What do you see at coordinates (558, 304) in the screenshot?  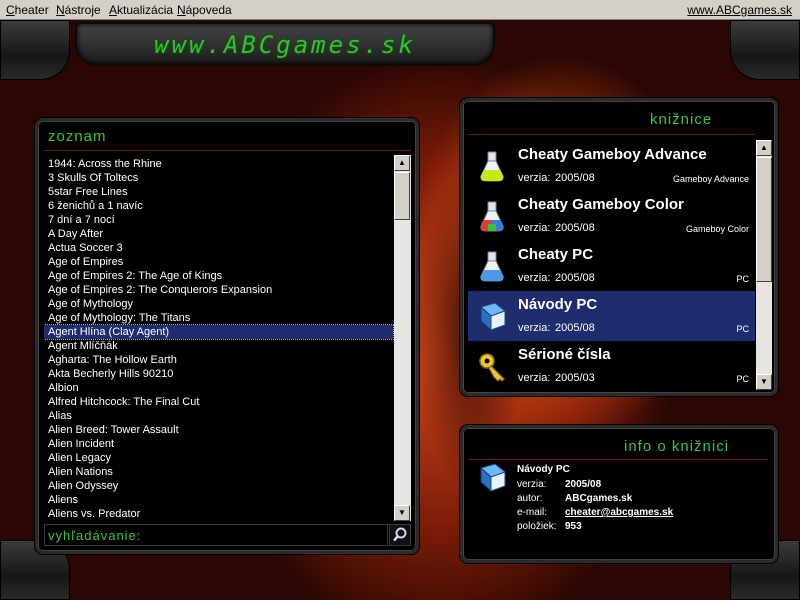 I see `library-item-name: Návody PC` at bounding box center [558, 304].